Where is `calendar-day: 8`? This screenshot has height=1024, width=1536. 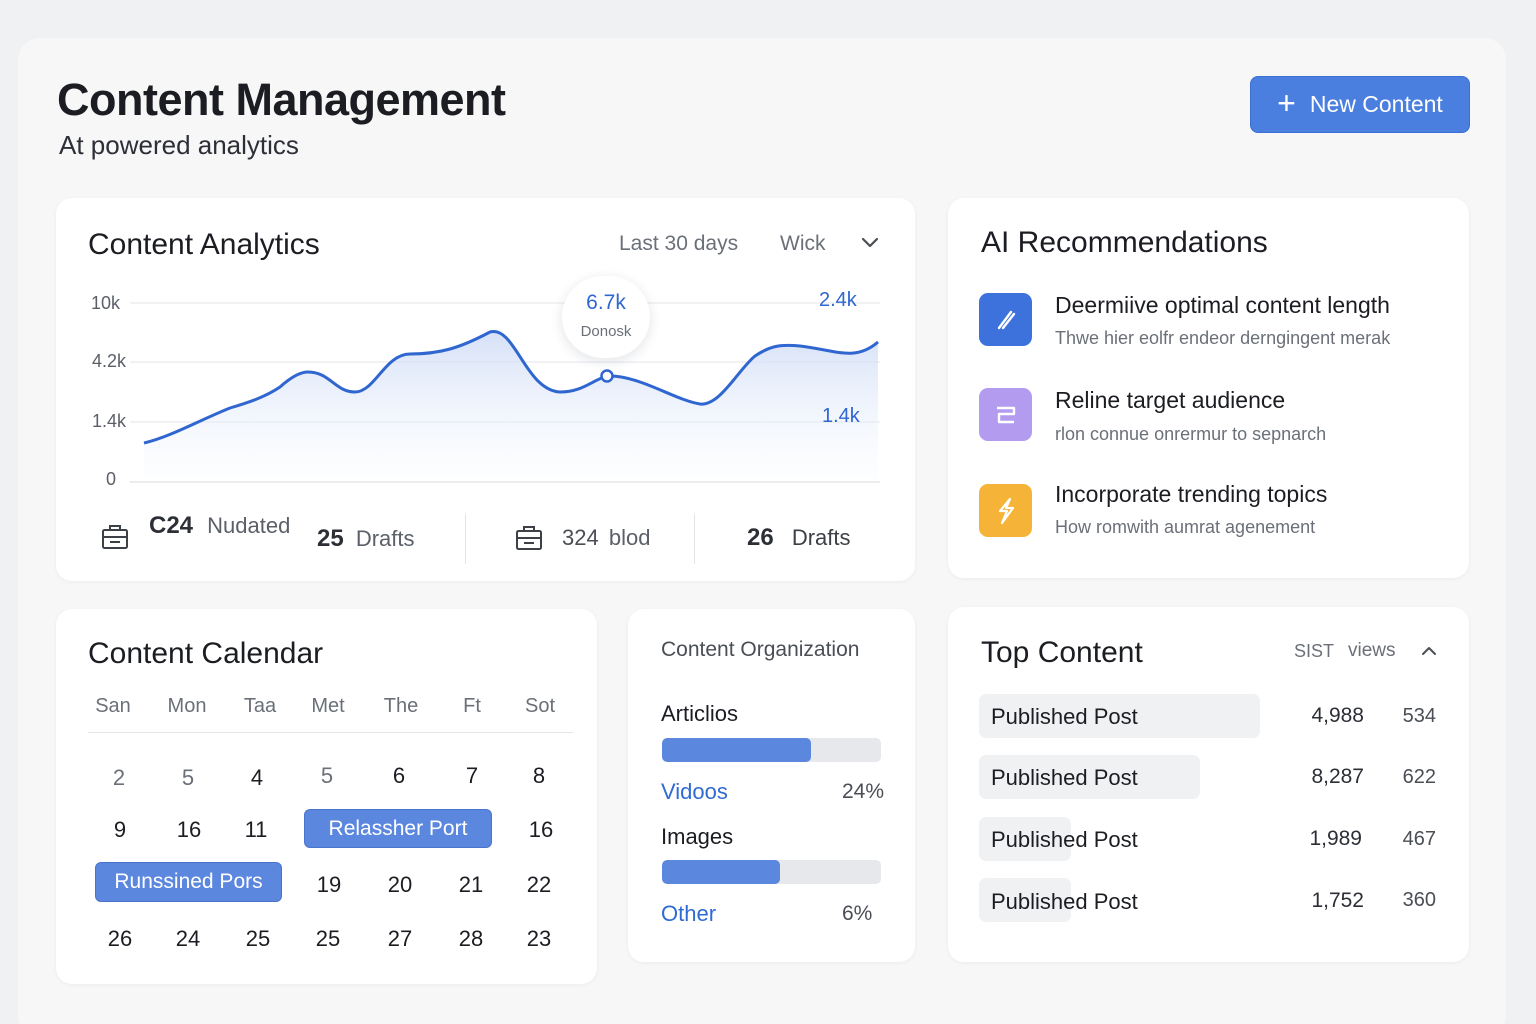 calendar-day: 8 is located at coordinates (539, 776).